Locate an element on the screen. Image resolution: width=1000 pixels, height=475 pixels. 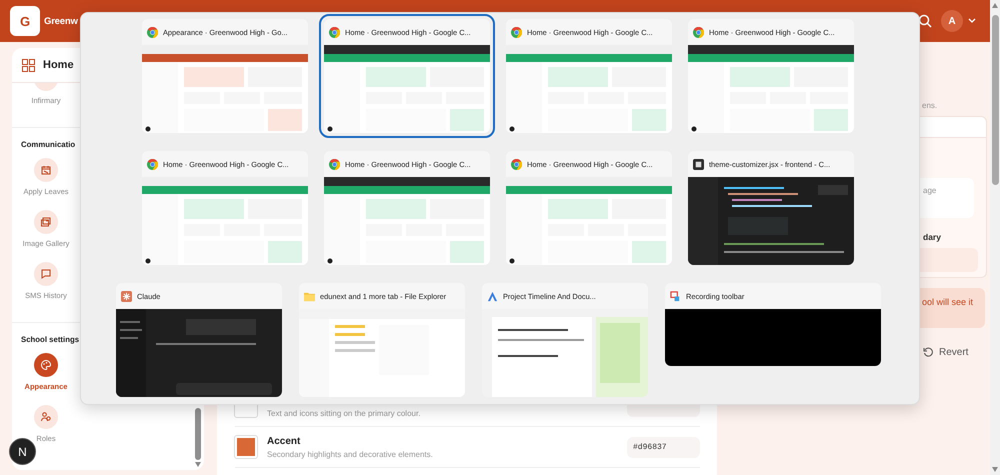
starburst-icon is located at coordinates (126, 296).